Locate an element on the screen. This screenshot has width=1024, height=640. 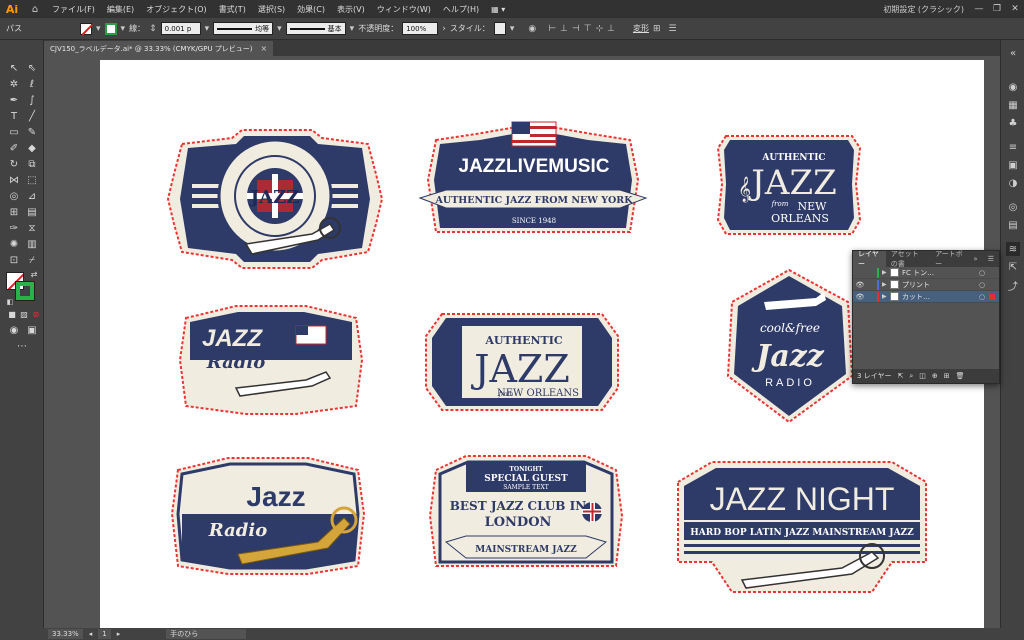
mesh-tool-icon: ⊞ is located at coordinates (14, 212).